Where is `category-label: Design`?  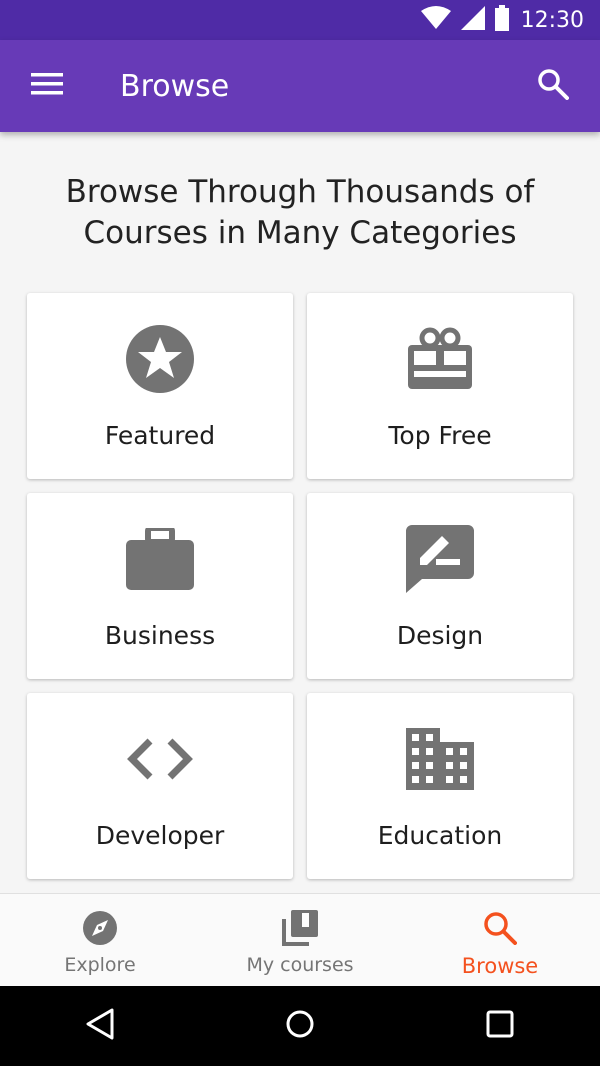 category-label: Design is located at coordinates (440, 635).